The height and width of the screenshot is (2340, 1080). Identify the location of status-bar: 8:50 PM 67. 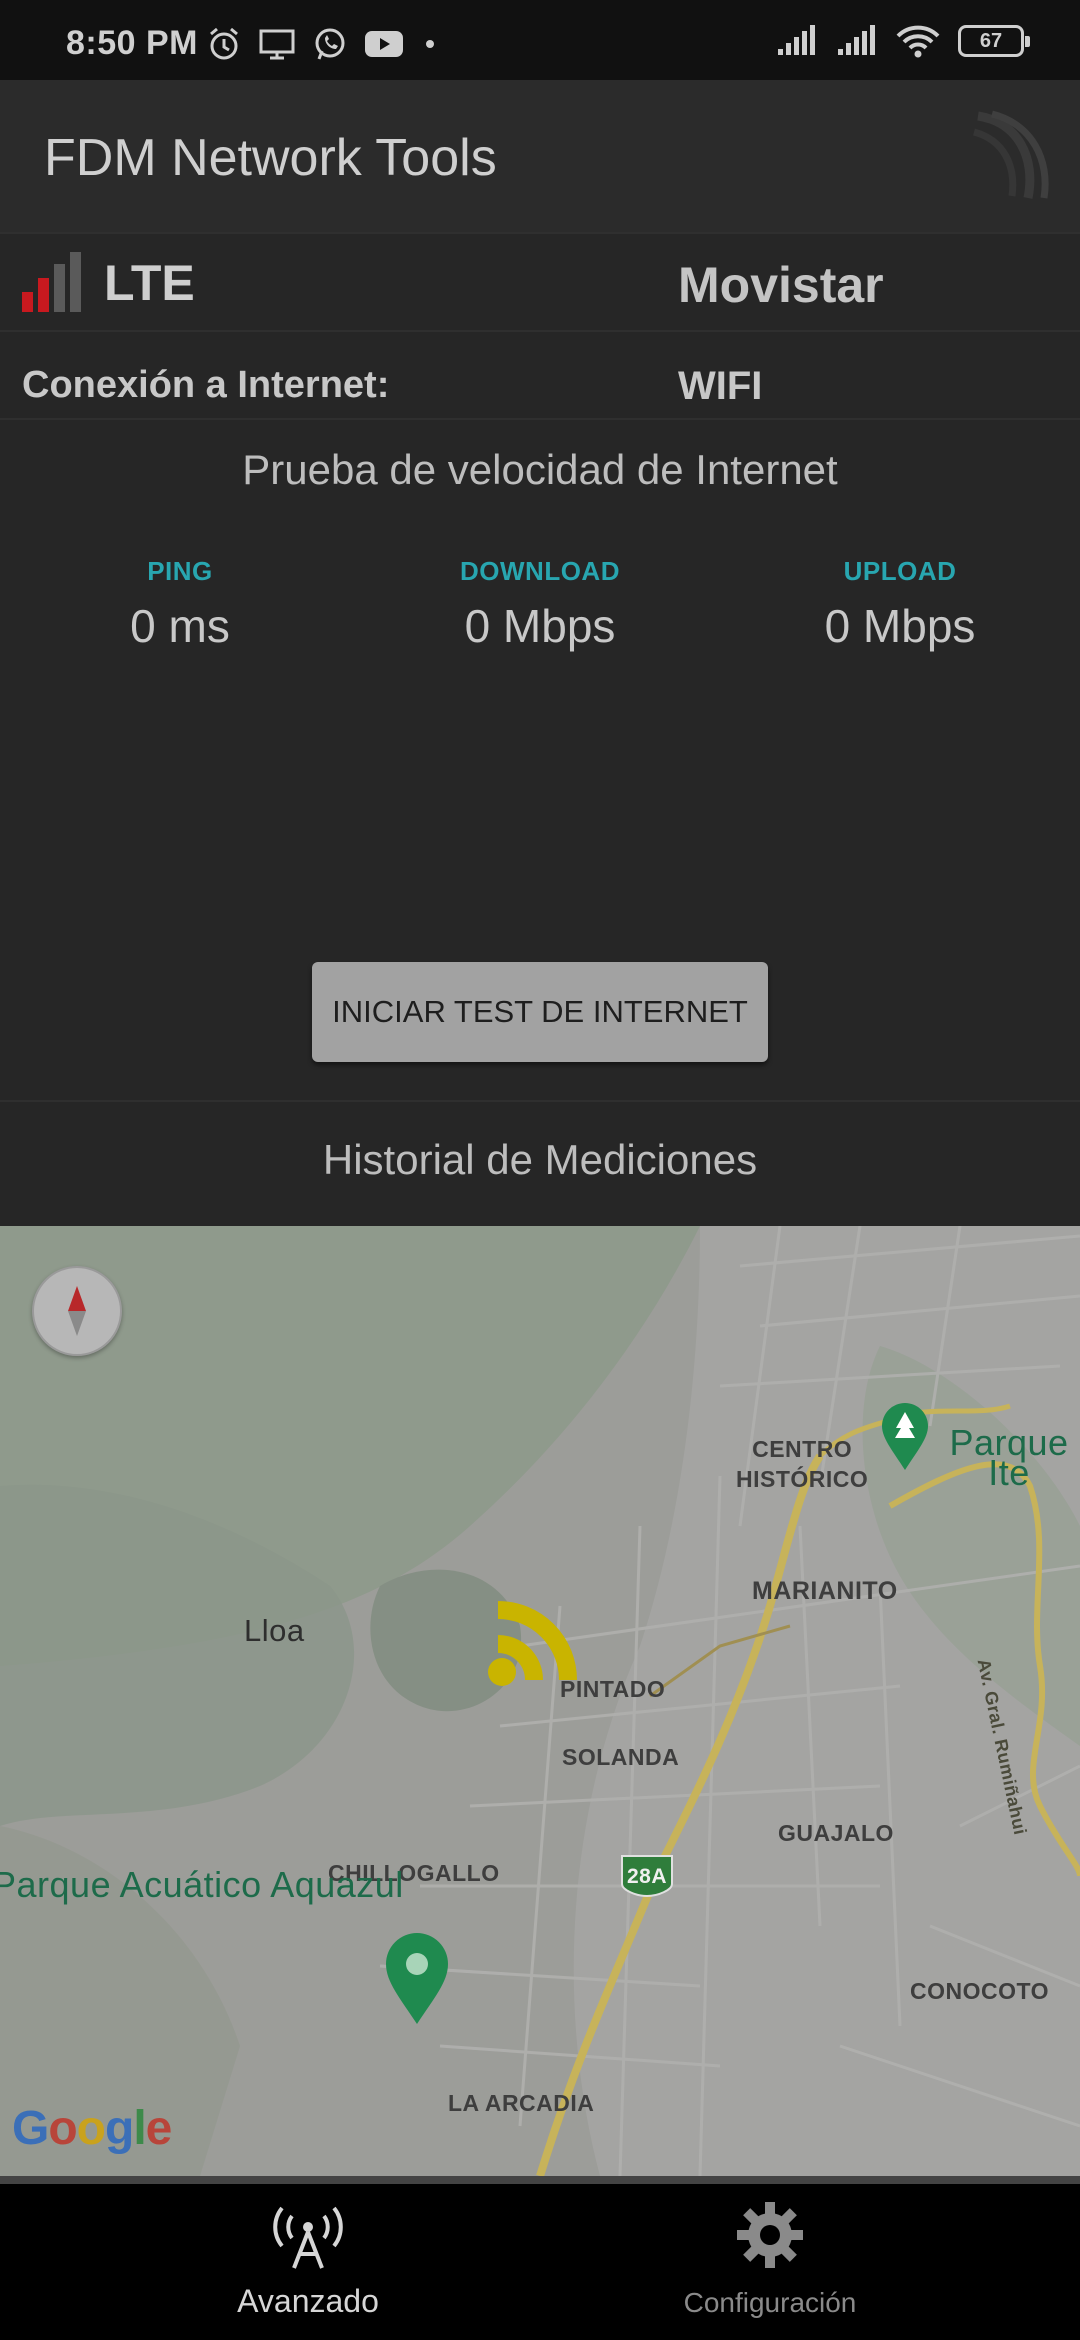
(540, 40).